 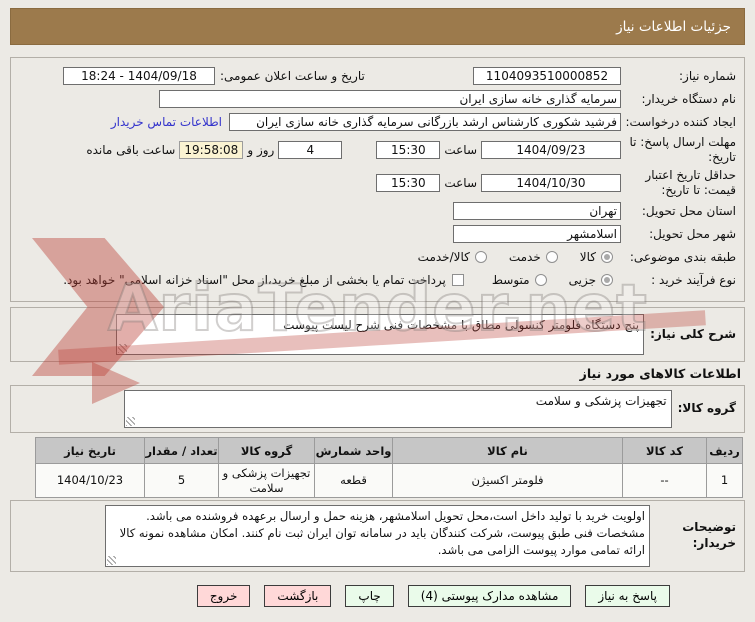 I want to click on radio-partial-label: جزیی, so click(x=582, y=280).